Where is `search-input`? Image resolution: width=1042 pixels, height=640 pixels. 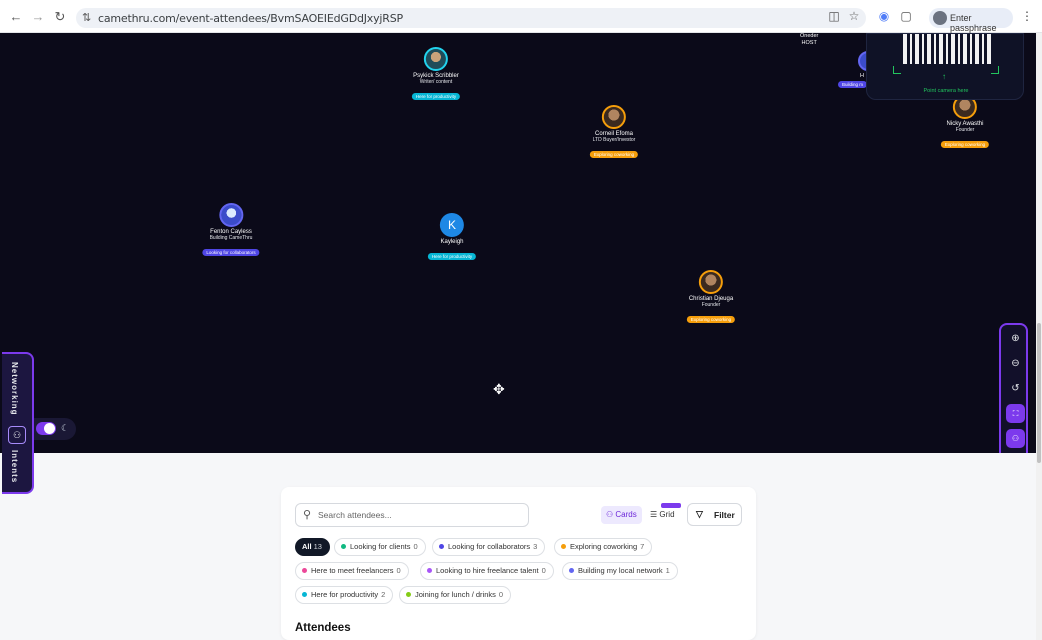 search-input is located at coordinates (418, 515).